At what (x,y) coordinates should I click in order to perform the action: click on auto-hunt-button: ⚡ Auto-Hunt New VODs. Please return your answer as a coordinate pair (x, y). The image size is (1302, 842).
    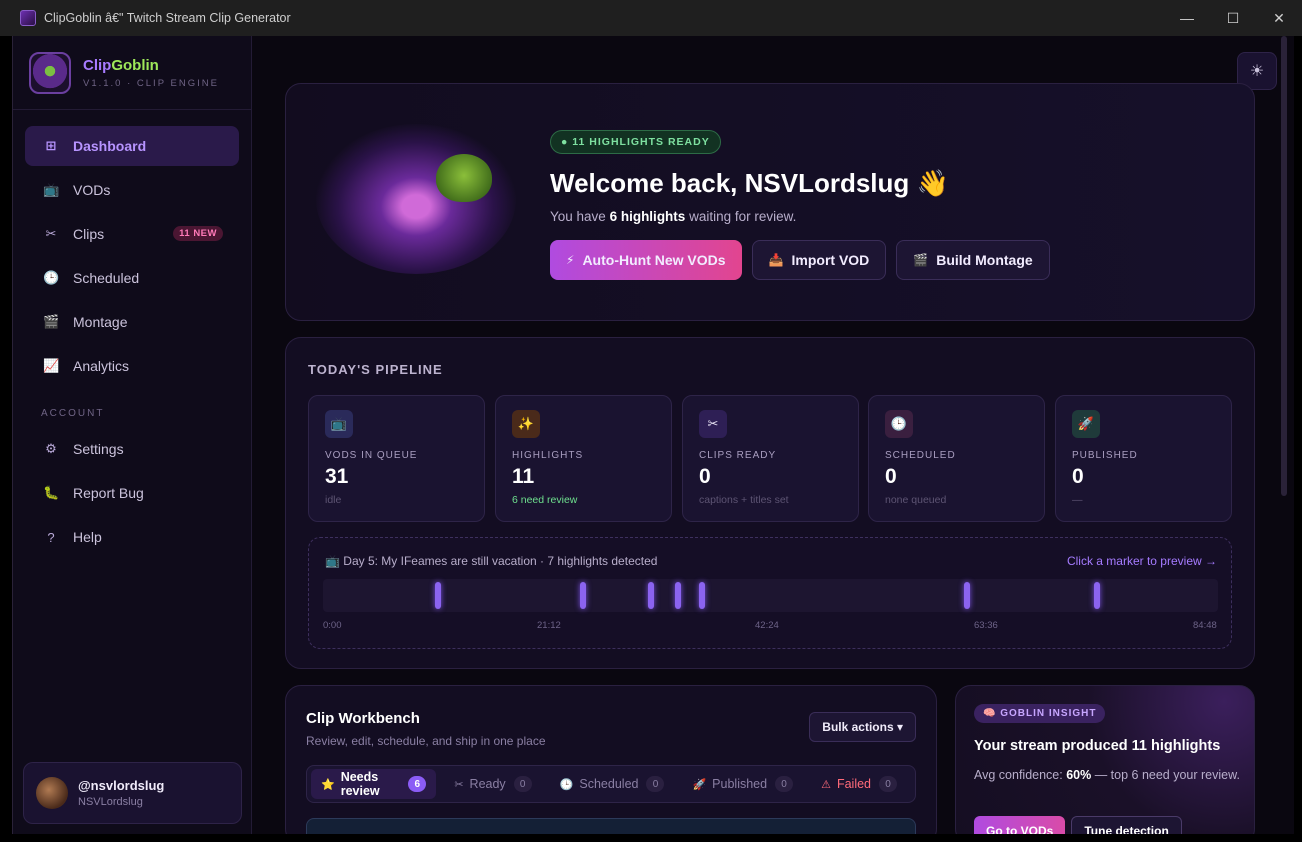
    Looking at the image, I should click on (646, 260).